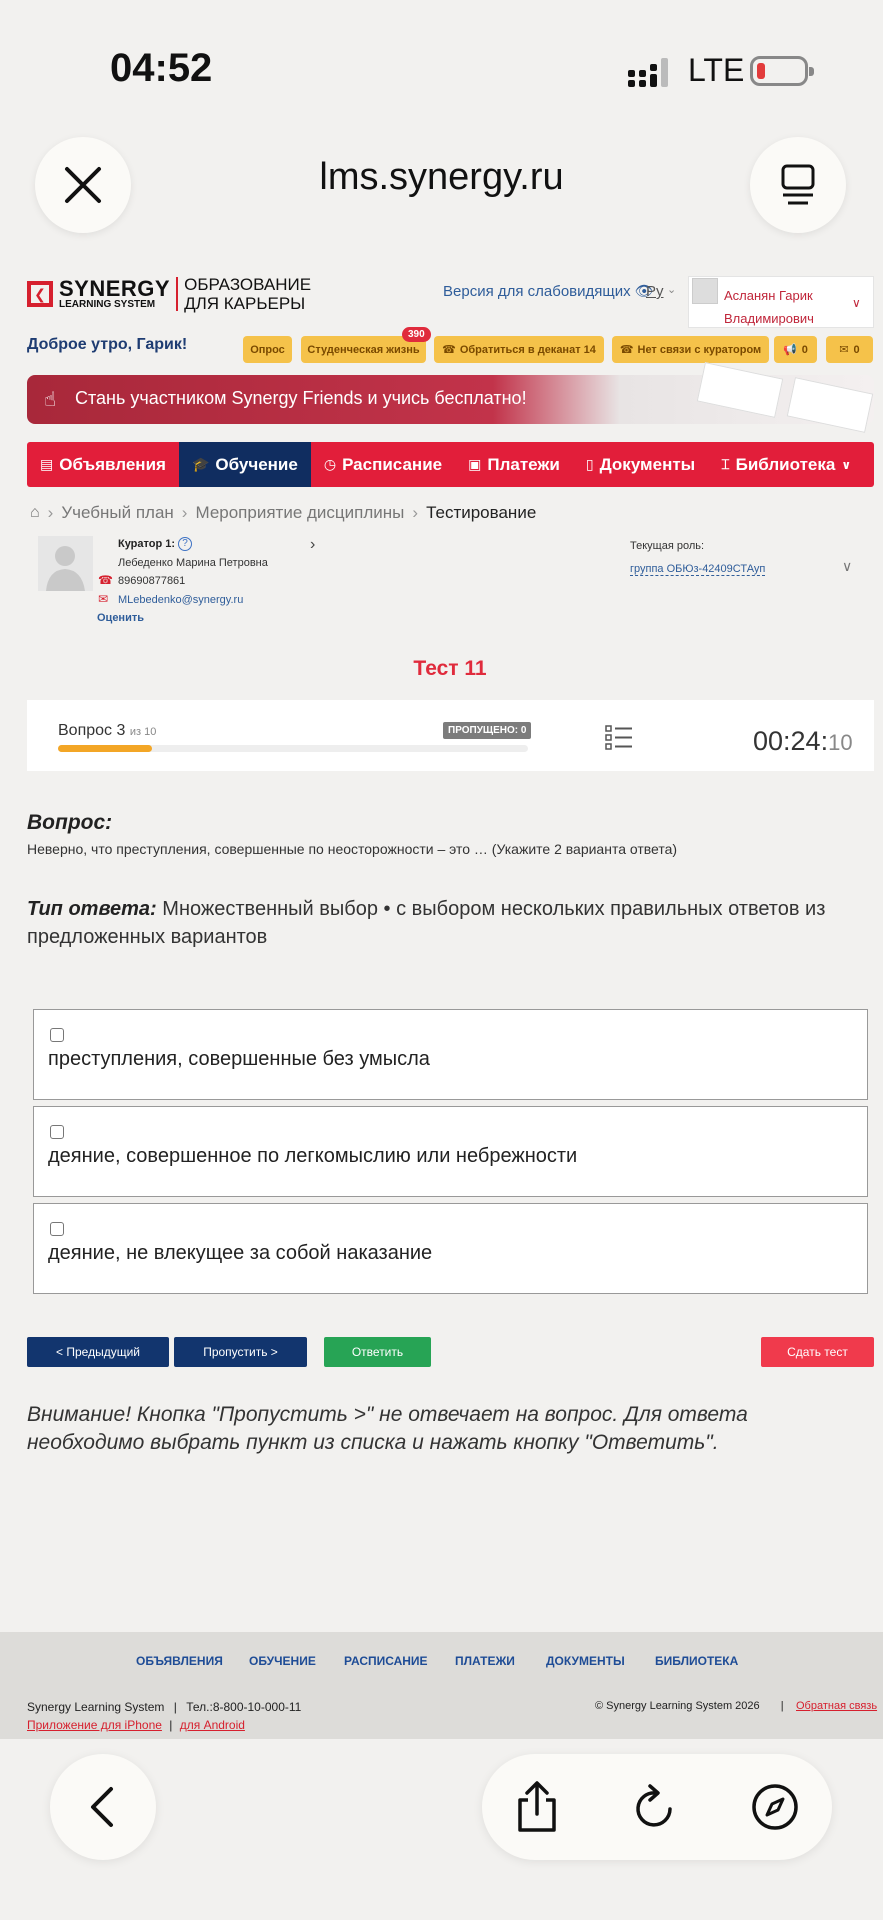 The image size is (883, 1920). What do you see at coordinates (450, 1248) in the screenshot?
I see `answer-option: деяние, не влекущее за собой наказание` at bounding box center [450, 1248].